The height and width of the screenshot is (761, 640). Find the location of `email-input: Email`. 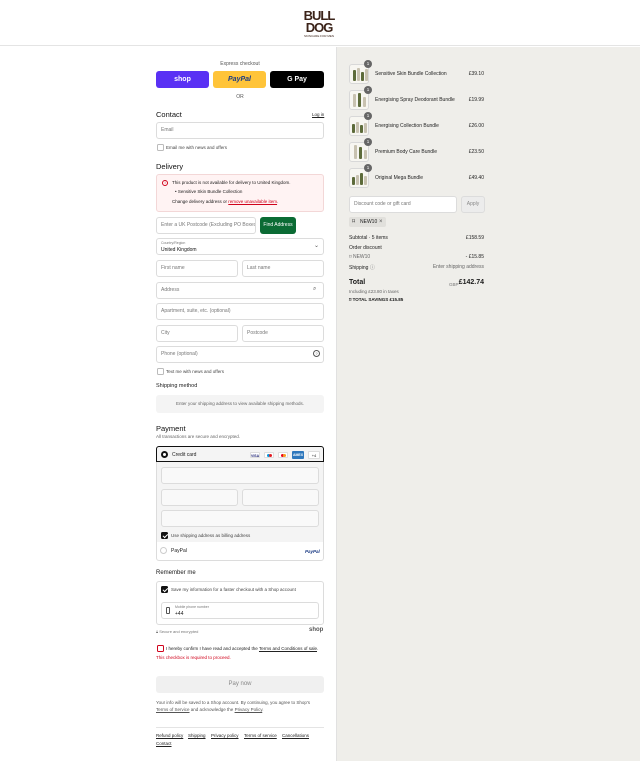

email-input: Email is located at coordinates (240, 130).